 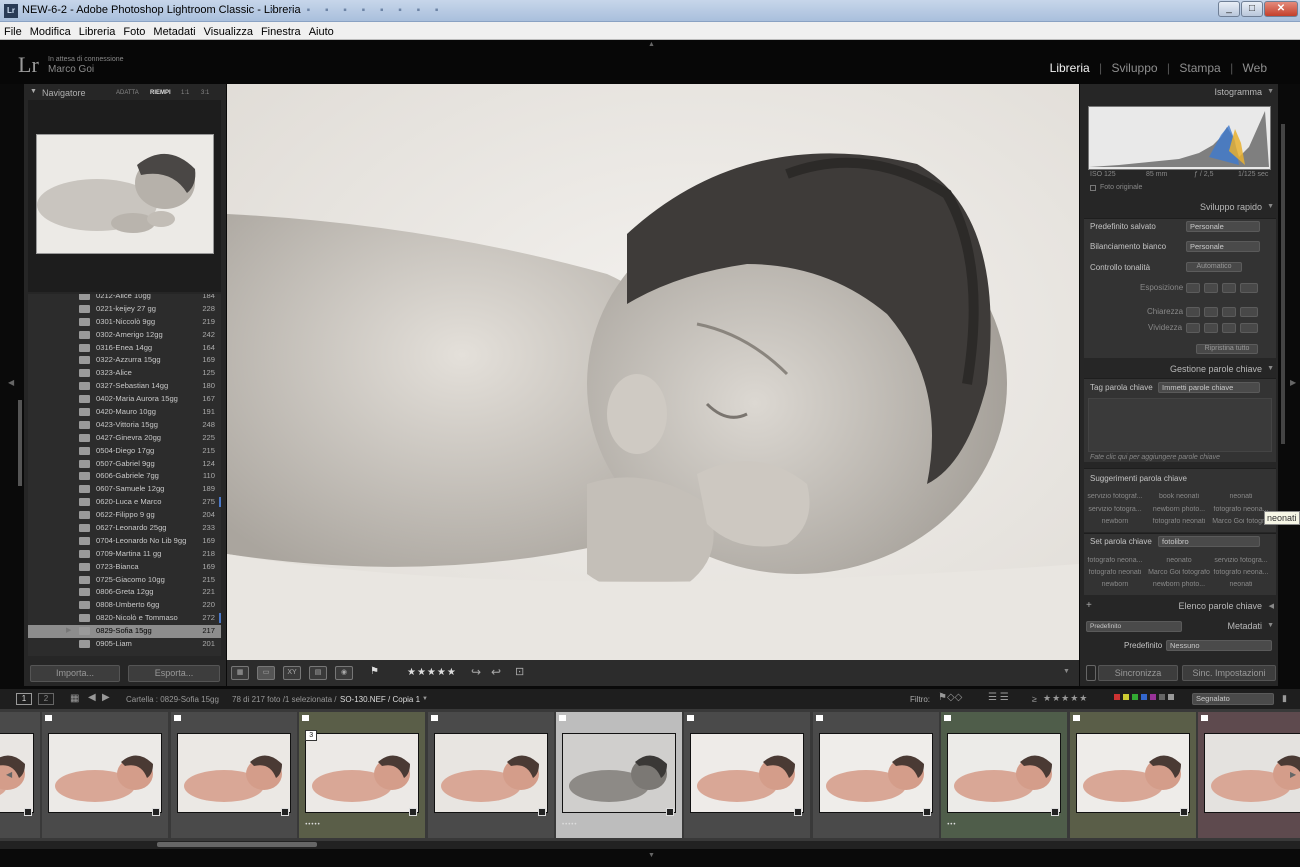 What do you see at coordinates (68, 630) in the screenshot?
I see `expand-icon: ▶` at bounding box center [68, 630].